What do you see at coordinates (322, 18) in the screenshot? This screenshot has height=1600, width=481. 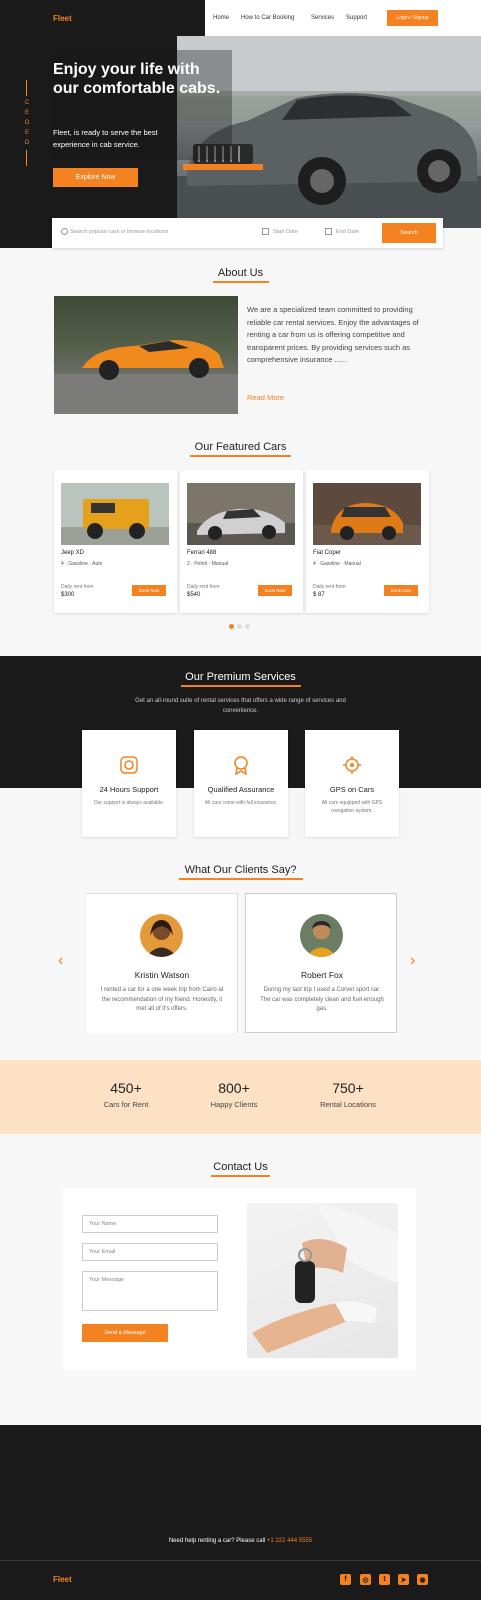 I see `nav-services: Services` at bounding box center [322, 18].